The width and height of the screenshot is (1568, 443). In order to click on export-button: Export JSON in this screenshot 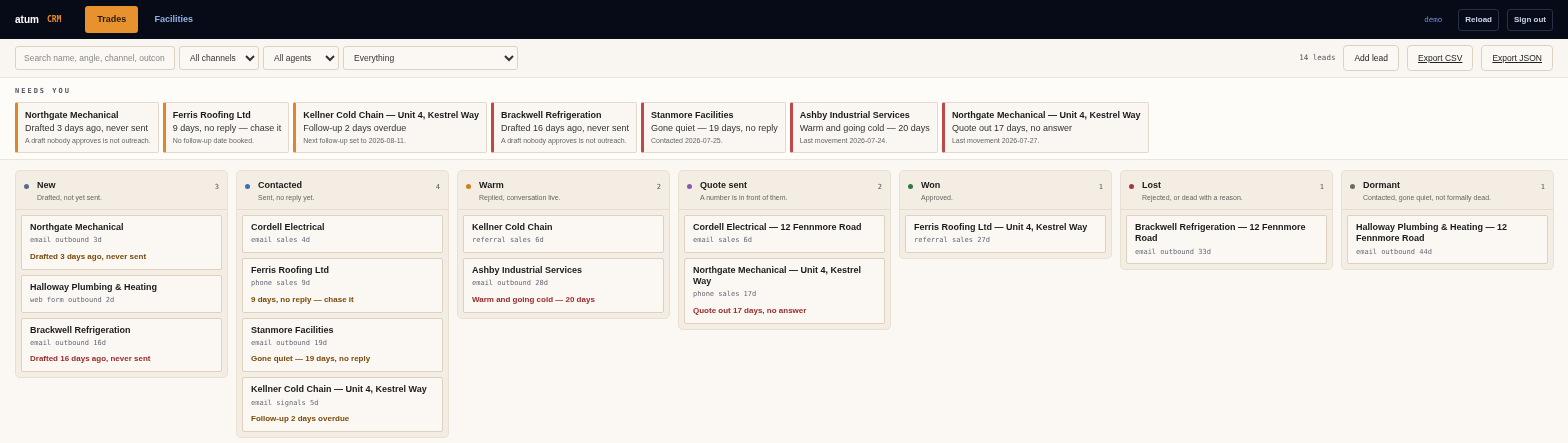, I will do `click(1517, 58)`.